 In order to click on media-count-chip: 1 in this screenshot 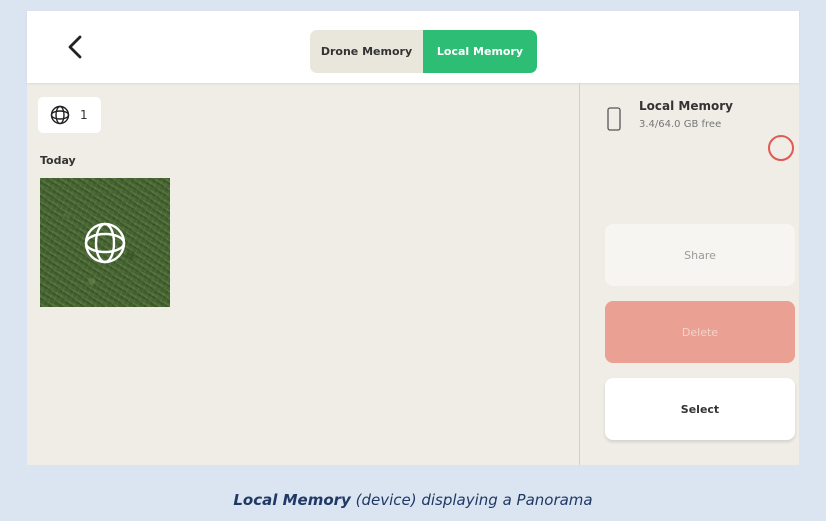, I will do `click(69, 115)`.